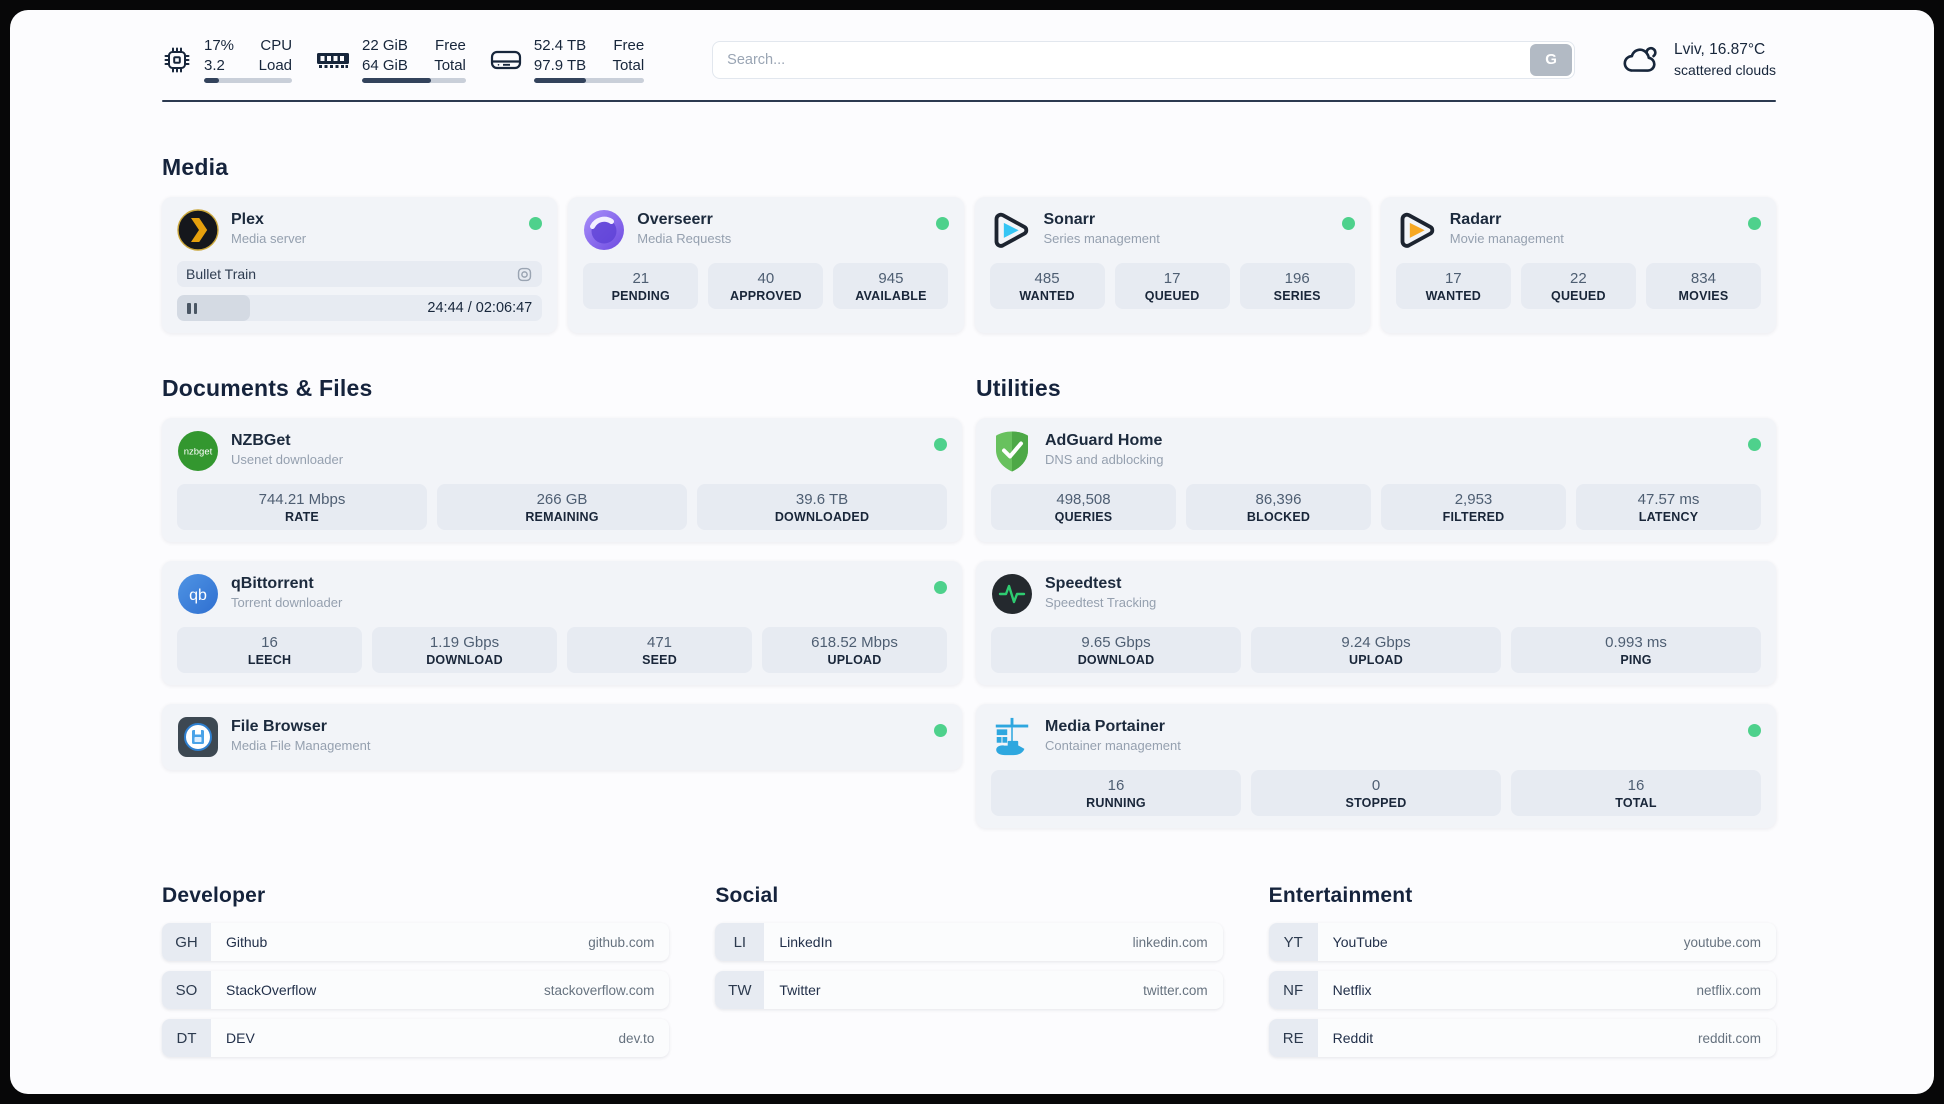  I want to click on stat-stopped: 0 STOPPED, so click(1376, 793).